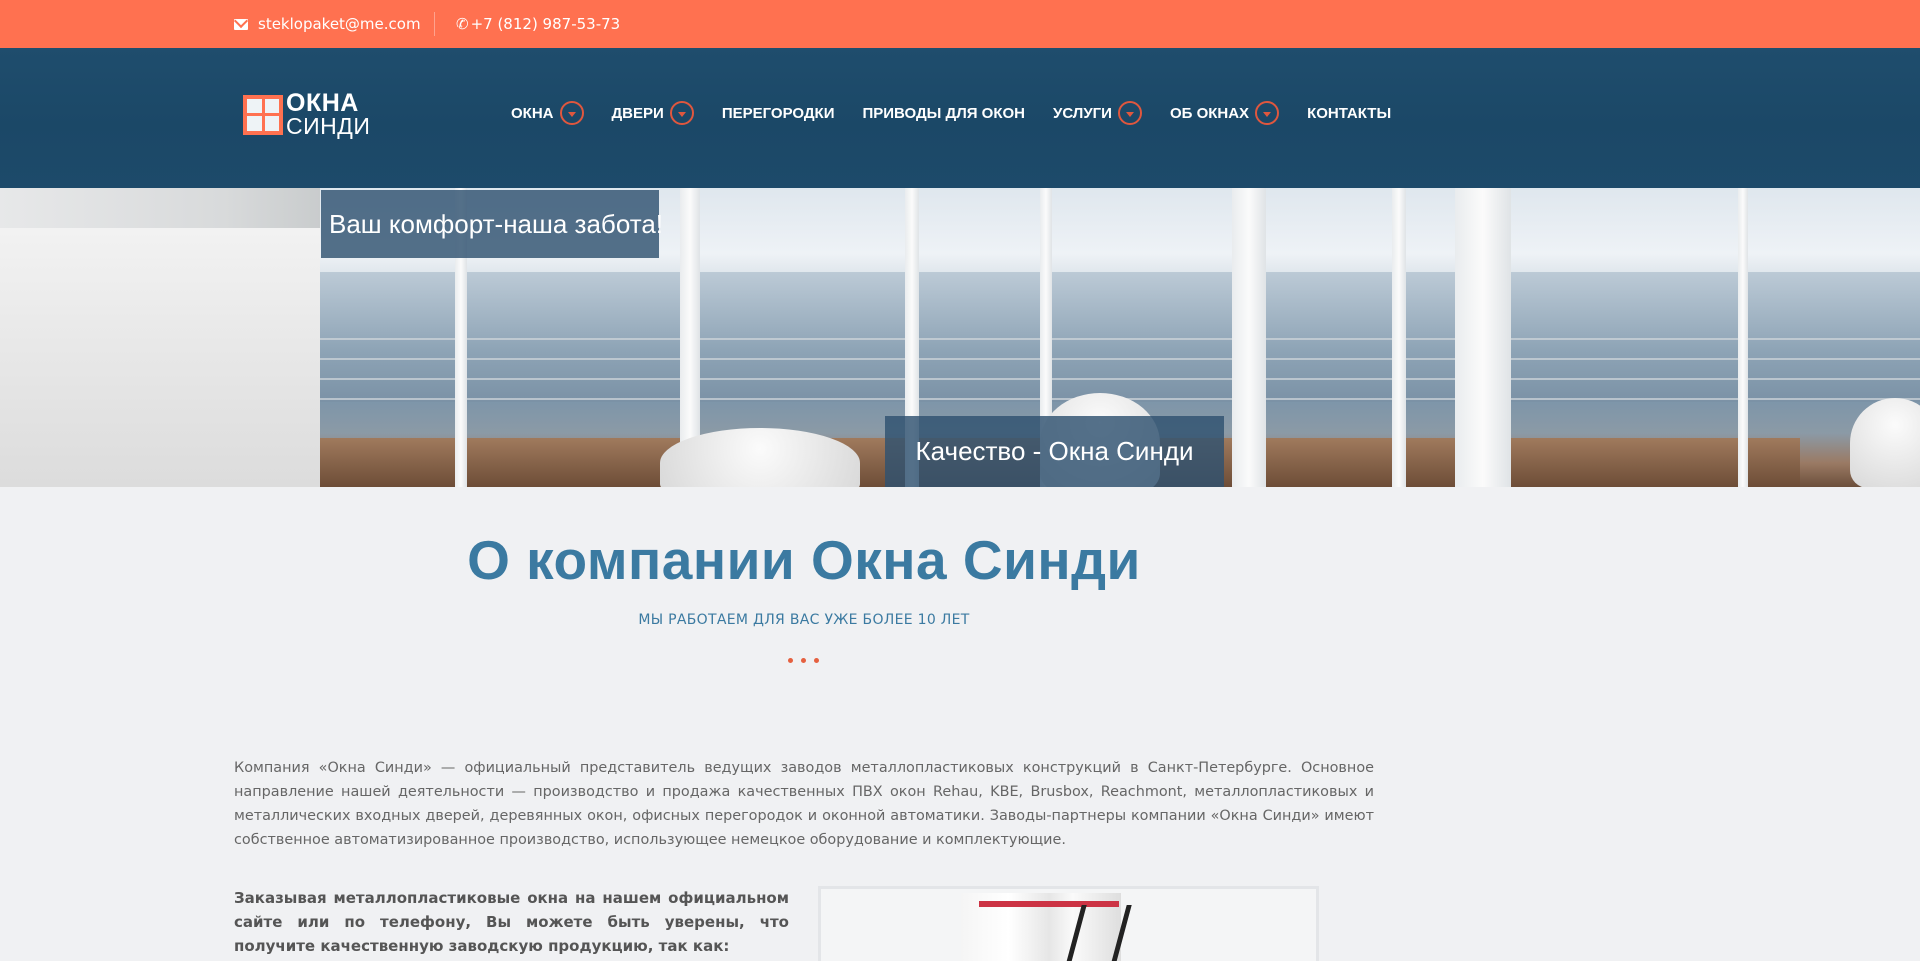  Describe the element at coordinates (1082, 113) in the screenshot. I see `nav-label: УСЛУГИ` at that location.